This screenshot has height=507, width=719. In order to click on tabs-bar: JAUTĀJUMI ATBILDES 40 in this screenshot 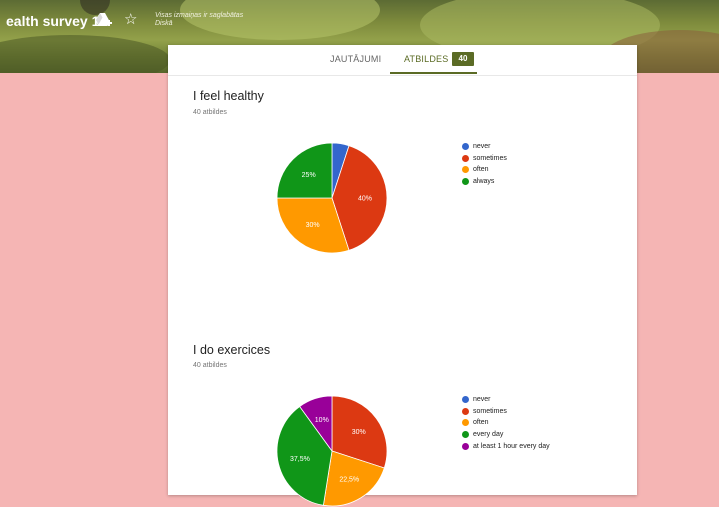, I will do `click(402, 60)`.